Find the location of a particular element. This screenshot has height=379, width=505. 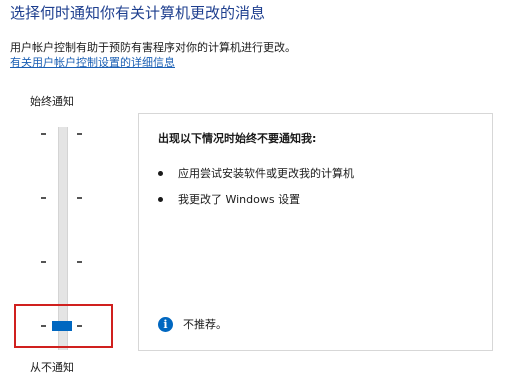

recommendation-note: i 不推荐。 is located at coordinates (192, 324).